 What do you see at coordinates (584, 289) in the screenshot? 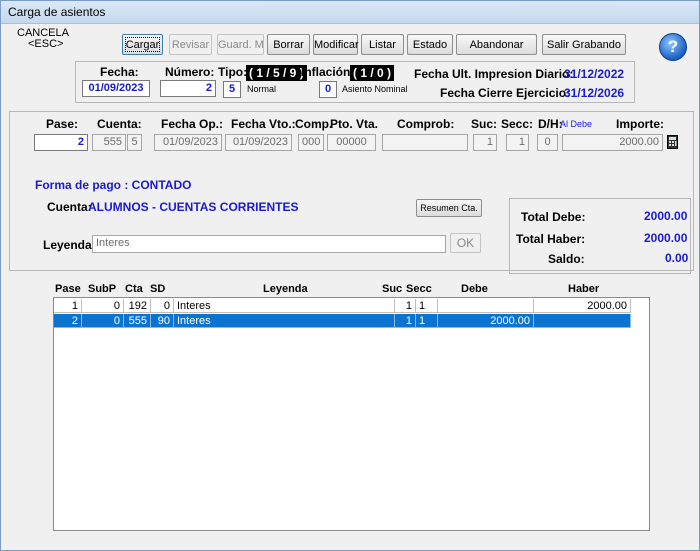
I see `grid-header-haber: Haber` at bounding box center [584, 289].